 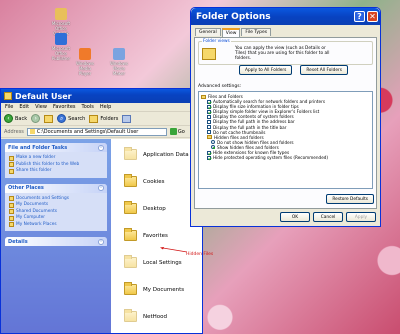 What do you see at coordinates (41, 107) in the screenshot?
I see `menu-view: View` at bounding box center [41, 107].